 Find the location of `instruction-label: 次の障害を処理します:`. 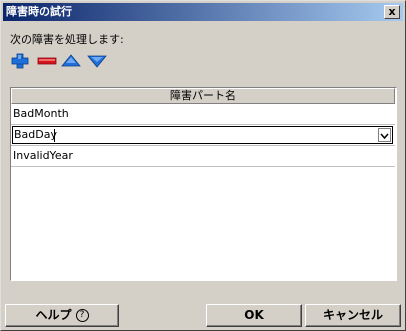

instruction-label: 次の障害を処理します: is located at coordinates (67, 39).